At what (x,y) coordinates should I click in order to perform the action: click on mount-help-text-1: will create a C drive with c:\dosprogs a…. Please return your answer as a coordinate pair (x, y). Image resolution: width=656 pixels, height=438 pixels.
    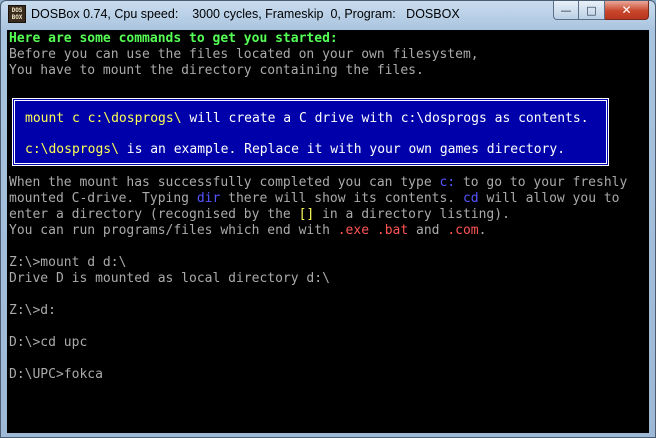
    Looking at the image, I should click on (385, 118).